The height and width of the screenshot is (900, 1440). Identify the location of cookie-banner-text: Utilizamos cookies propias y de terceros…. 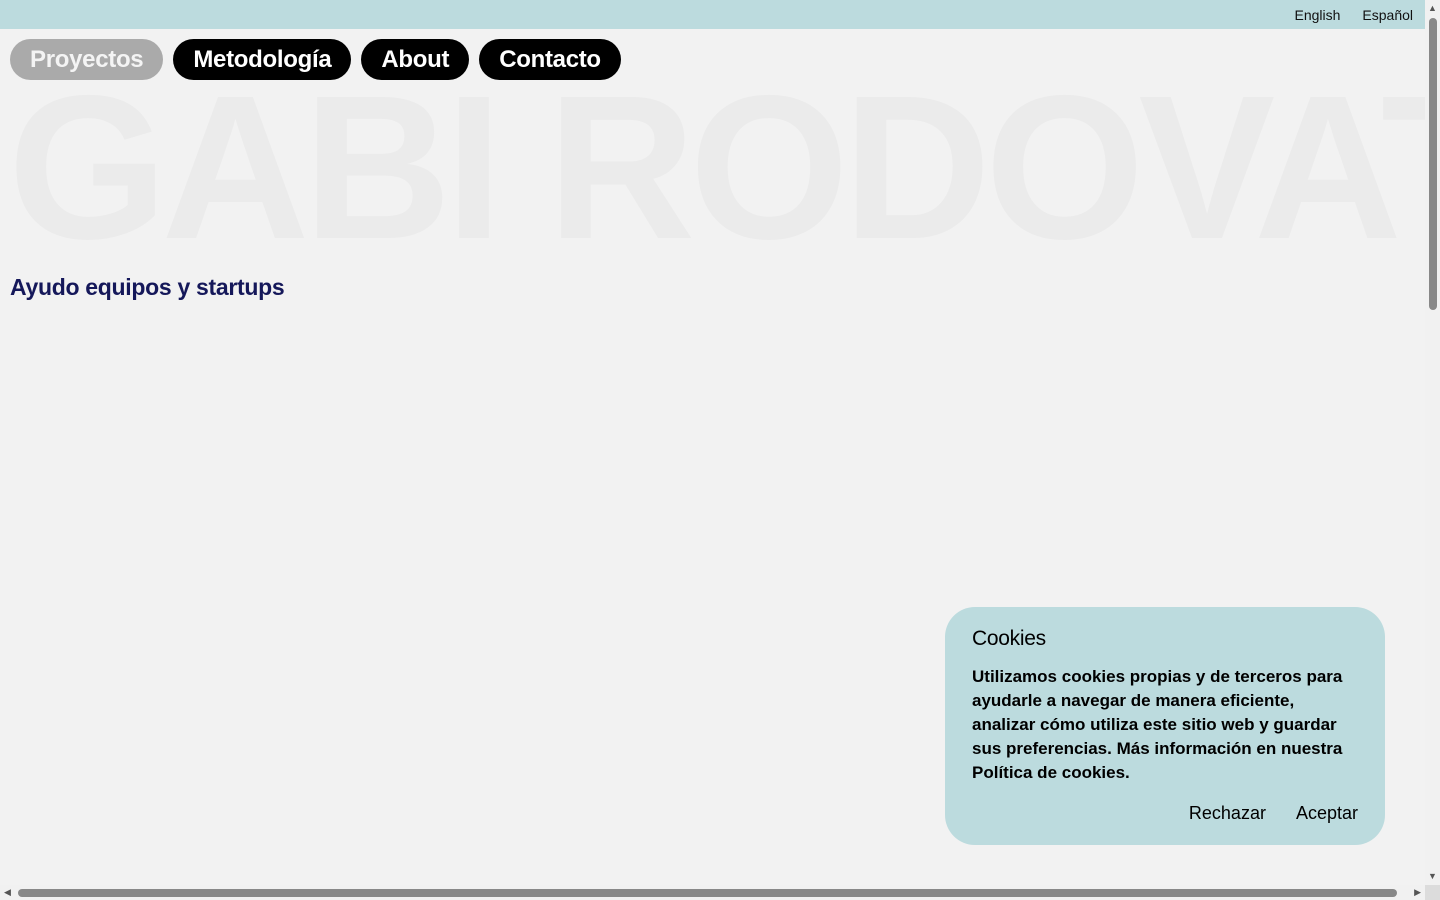
(1157, 724).